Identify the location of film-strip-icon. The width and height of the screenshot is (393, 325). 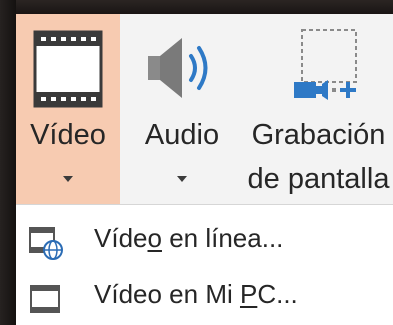
(68, 69).